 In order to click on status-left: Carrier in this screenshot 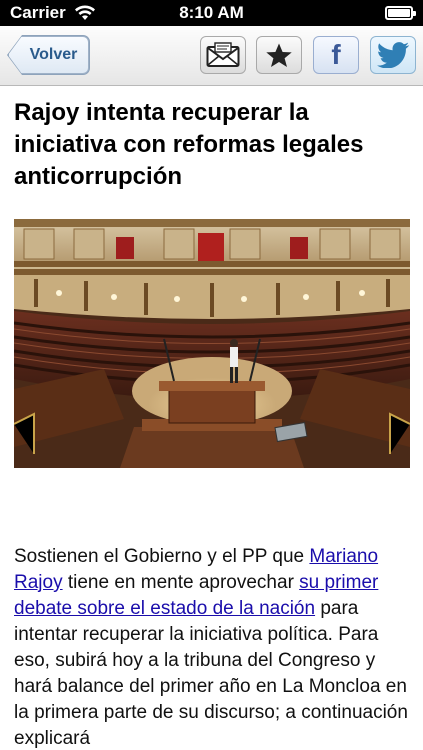, I will do `click(53, 13)`.